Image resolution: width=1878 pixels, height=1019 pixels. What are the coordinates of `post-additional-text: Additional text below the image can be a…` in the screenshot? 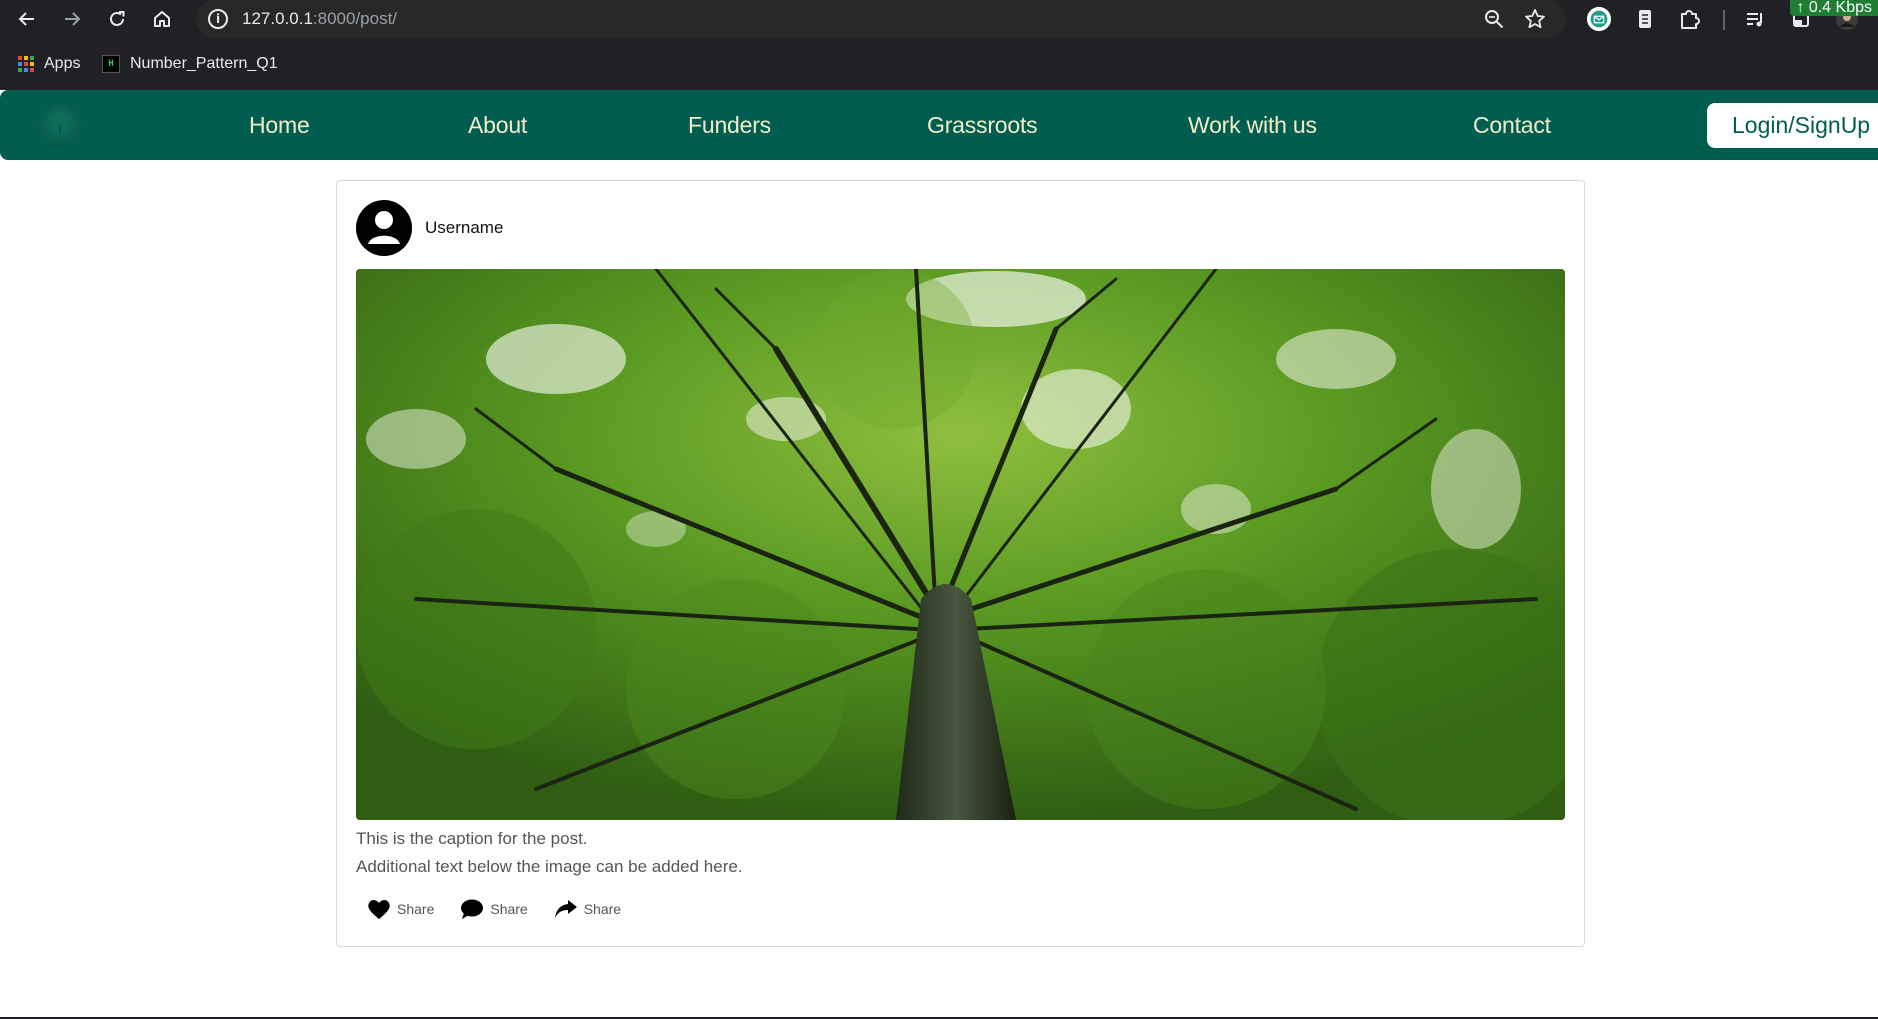 It's located at (549, 866).